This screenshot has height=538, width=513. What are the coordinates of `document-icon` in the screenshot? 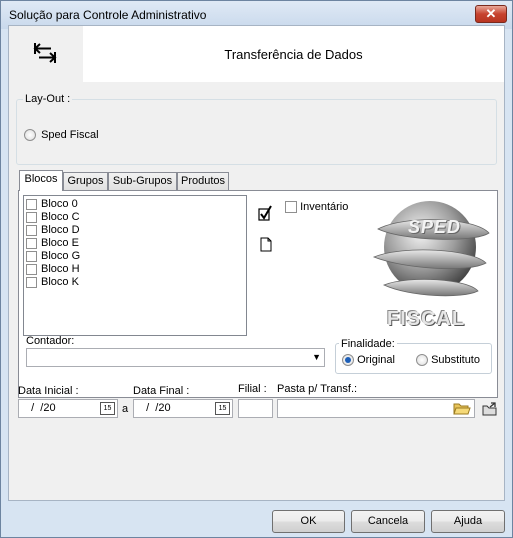 It's located at (266, 244).